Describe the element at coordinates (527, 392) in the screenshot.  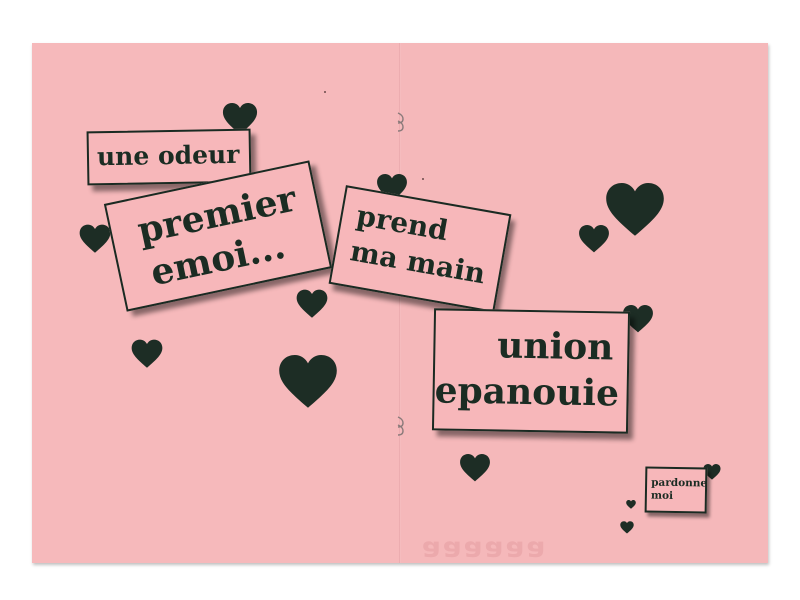
I see `card-text: epanouie` at that location.